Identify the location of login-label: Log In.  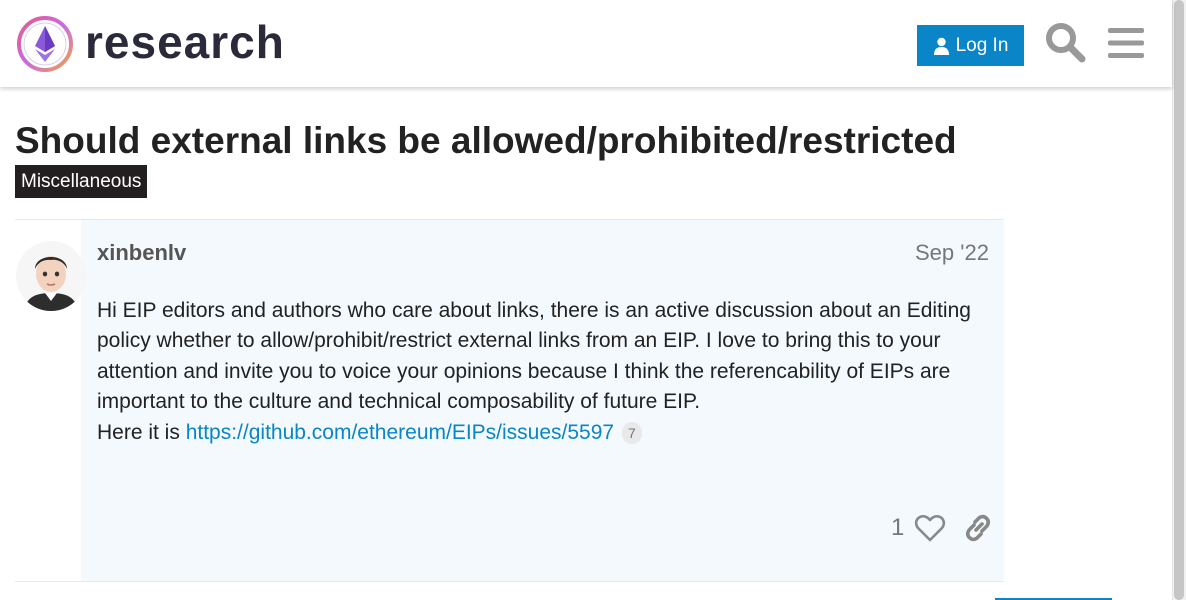
(982, 45).